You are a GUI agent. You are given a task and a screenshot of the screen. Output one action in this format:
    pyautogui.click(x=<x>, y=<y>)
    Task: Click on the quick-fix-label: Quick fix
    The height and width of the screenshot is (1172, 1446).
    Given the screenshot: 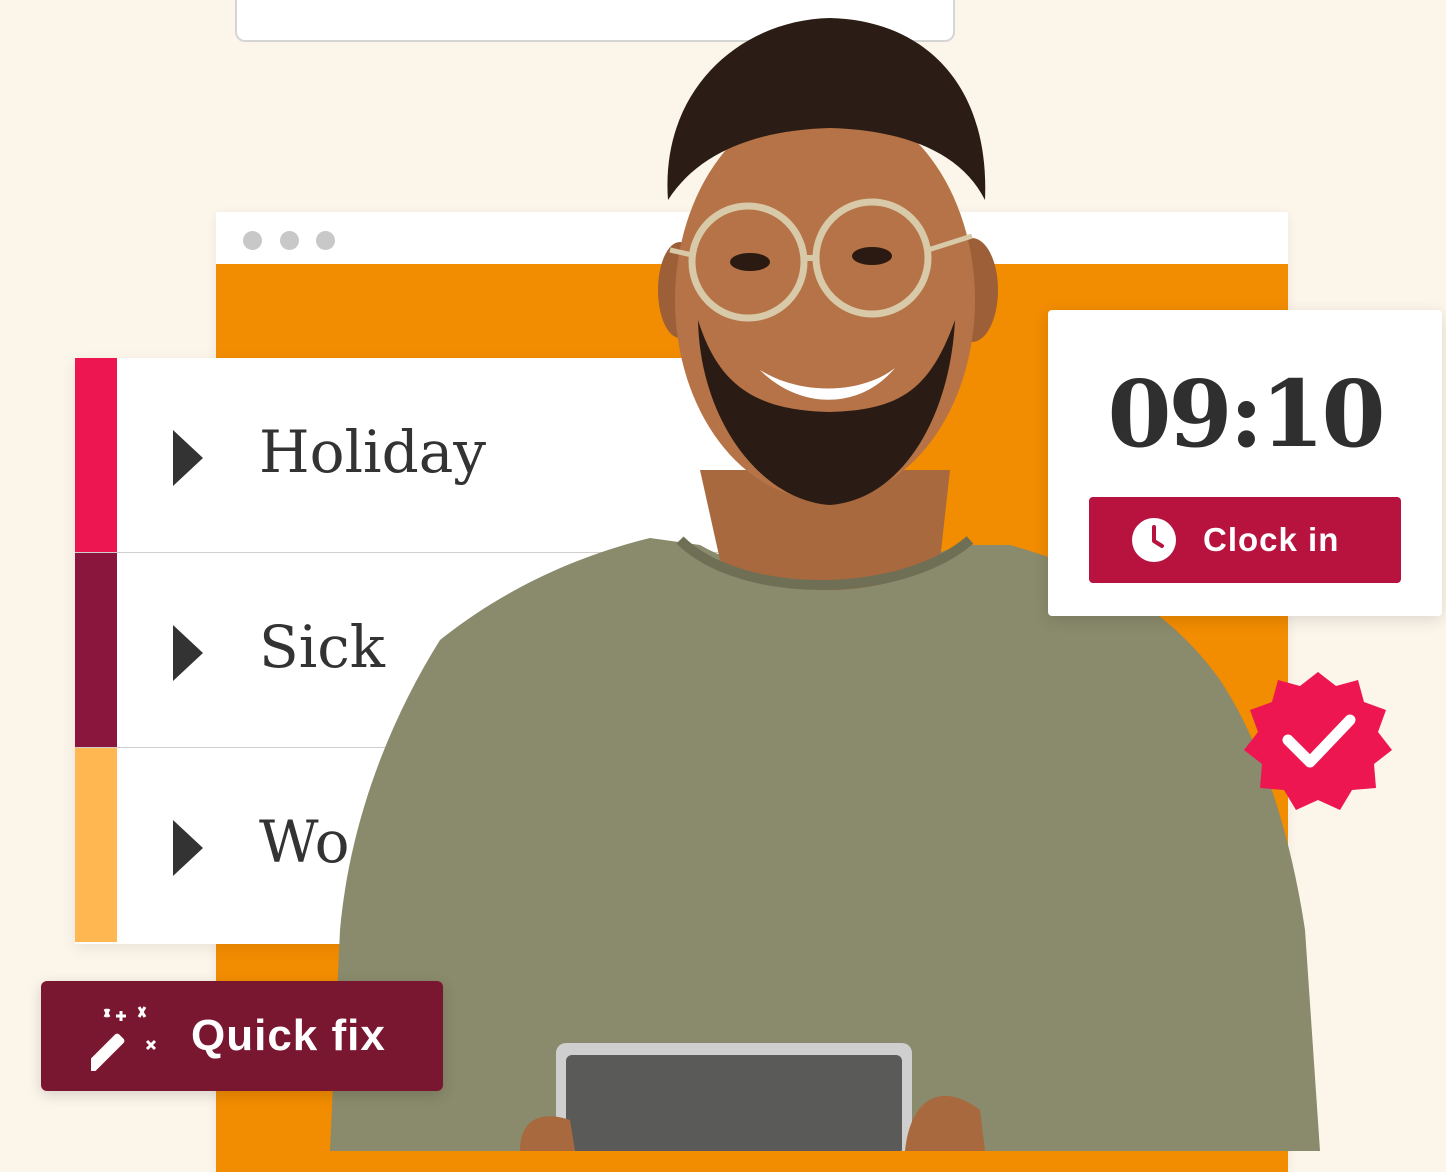 What is the action you would take?
    pyautogui.click(x=288, y=1035)
    